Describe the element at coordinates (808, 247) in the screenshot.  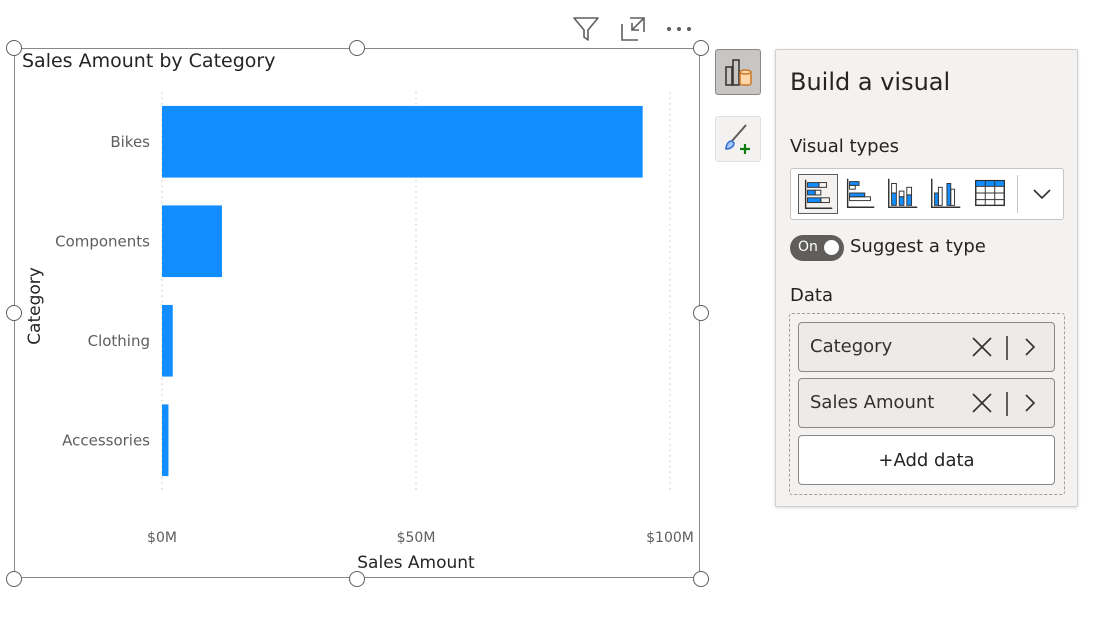
I see `toggle-state-label: On` at that location.